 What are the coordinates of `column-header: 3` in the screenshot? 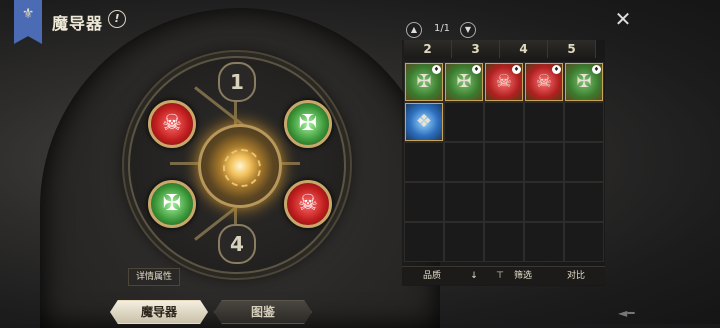 It's located at (476, 49).